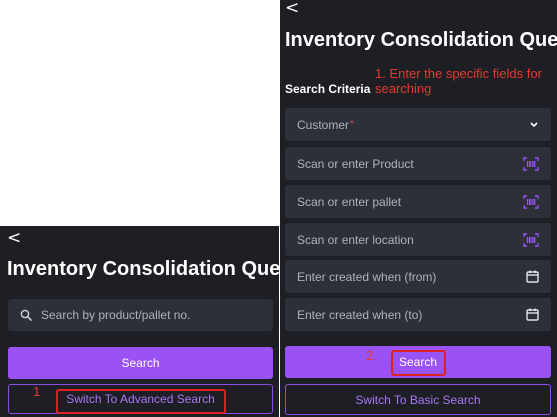  What do you see at coordinates (26, 315) in the screenshot?
I see `search-icon` at bounding box center [26, 315].